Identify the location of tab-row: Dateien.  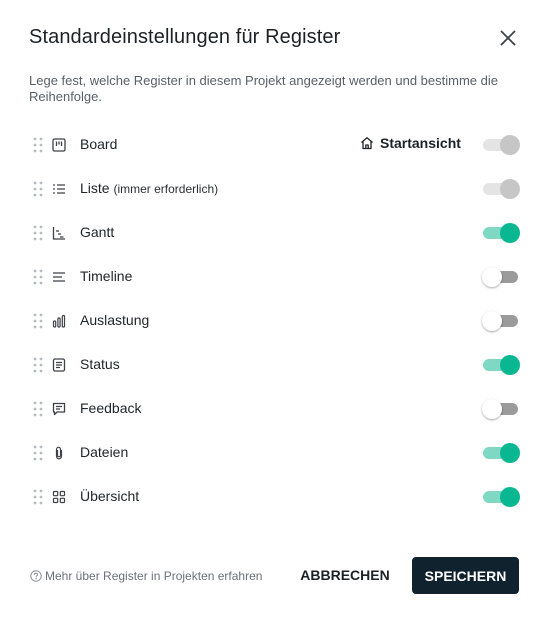
(272, 453).